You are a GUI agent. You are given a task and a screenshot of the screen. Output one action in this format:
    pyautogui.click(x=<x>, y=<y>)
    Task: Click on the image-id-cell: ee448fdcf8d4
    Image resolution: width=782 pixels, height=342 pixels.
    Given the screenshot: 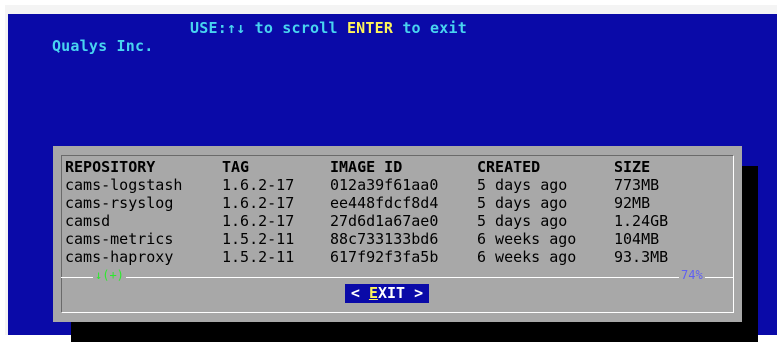 What is the action you would take?
    pyautogui.click(x=384, y=203)
    